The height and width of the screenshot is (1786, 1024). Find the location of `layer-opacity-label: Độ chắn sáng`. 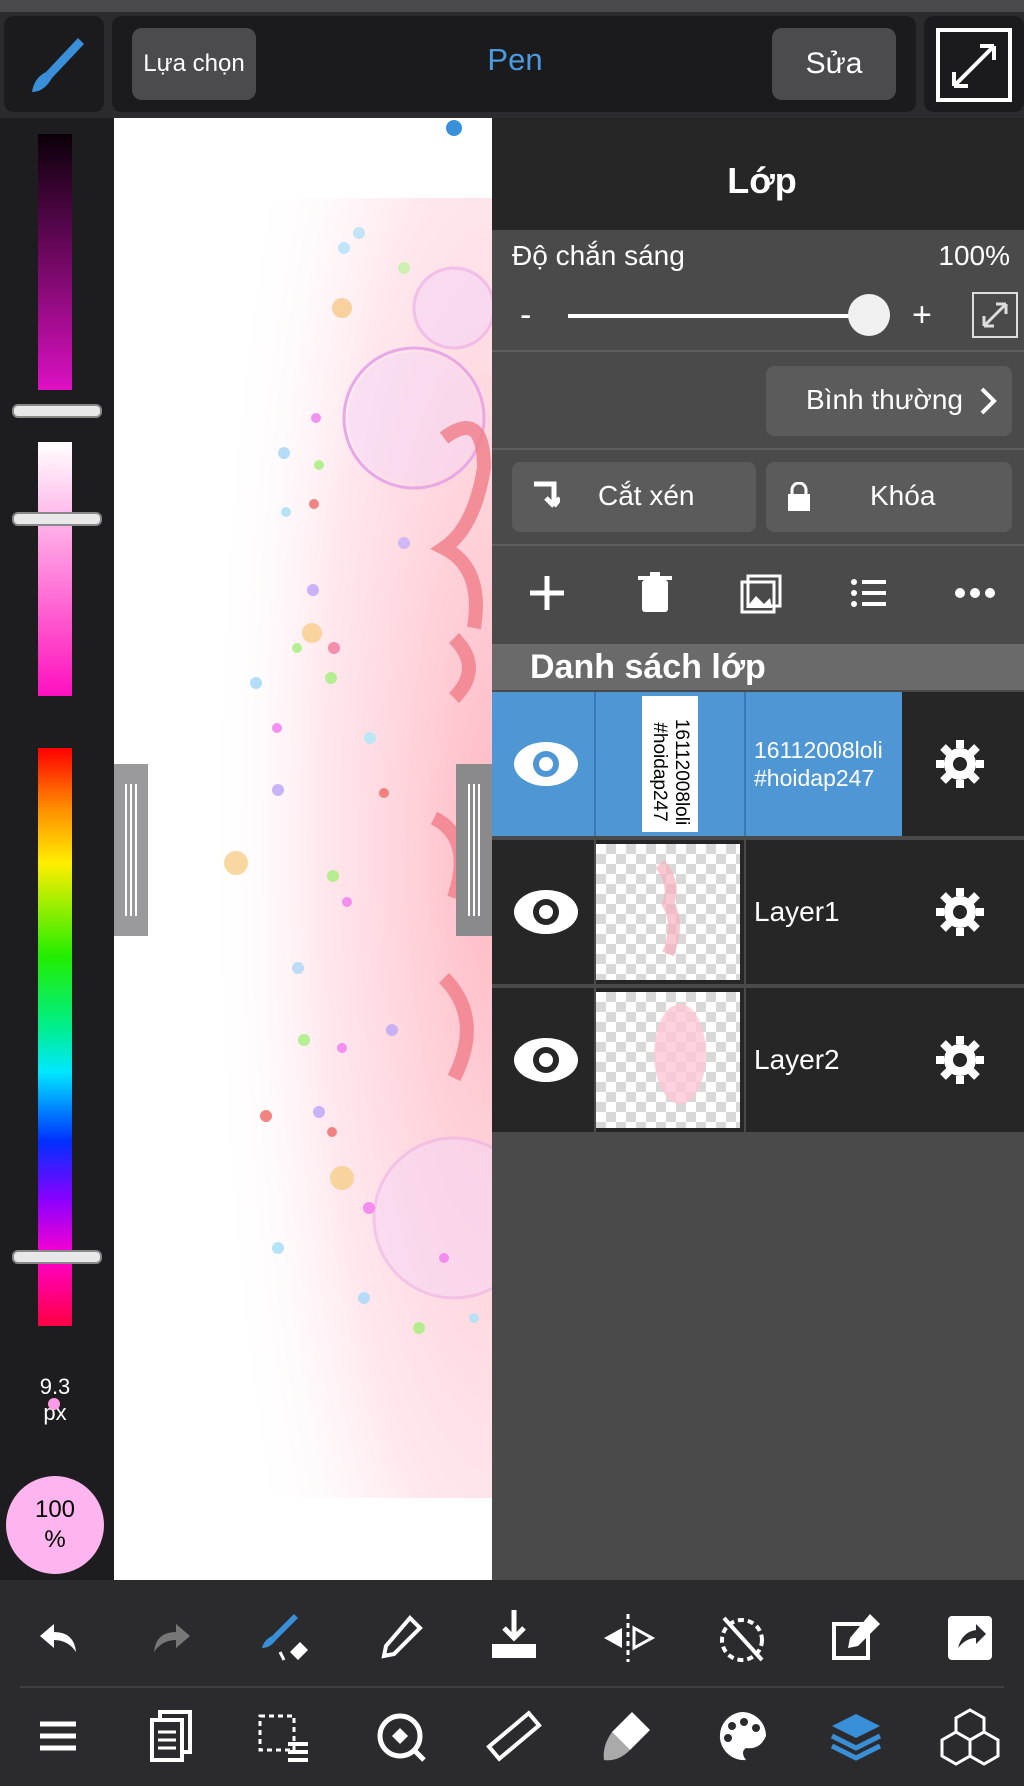

layer-opacity-label: Độ chắn sáng is located at coordinates (598, 255).